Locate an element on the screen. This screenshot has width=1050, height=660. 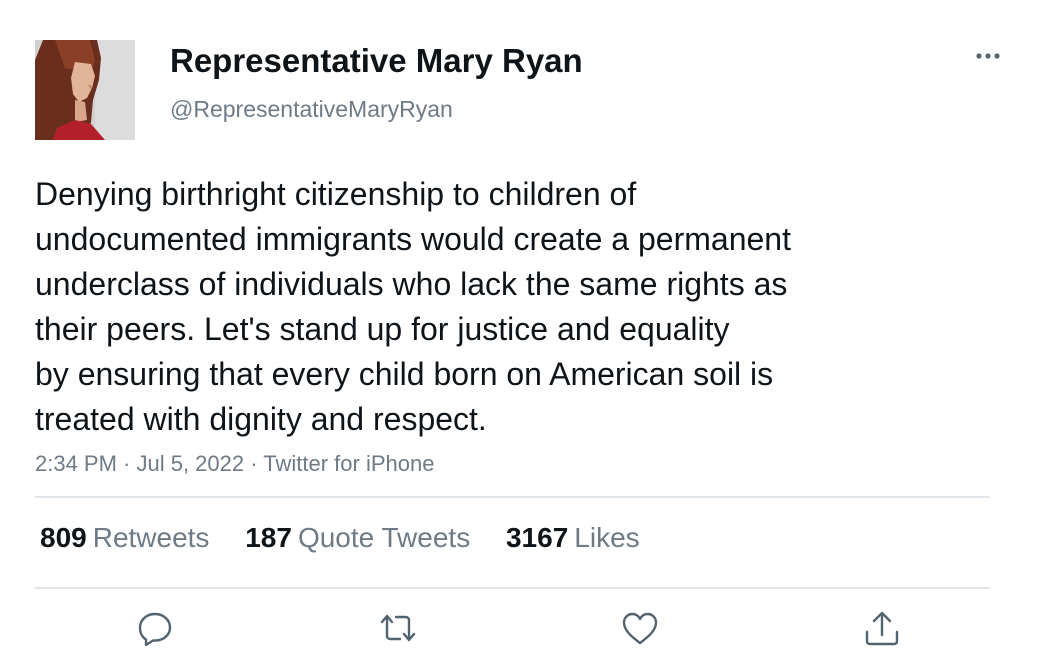
quote-tweets-label: Quote Tweets is located at coordinates (384, 537).